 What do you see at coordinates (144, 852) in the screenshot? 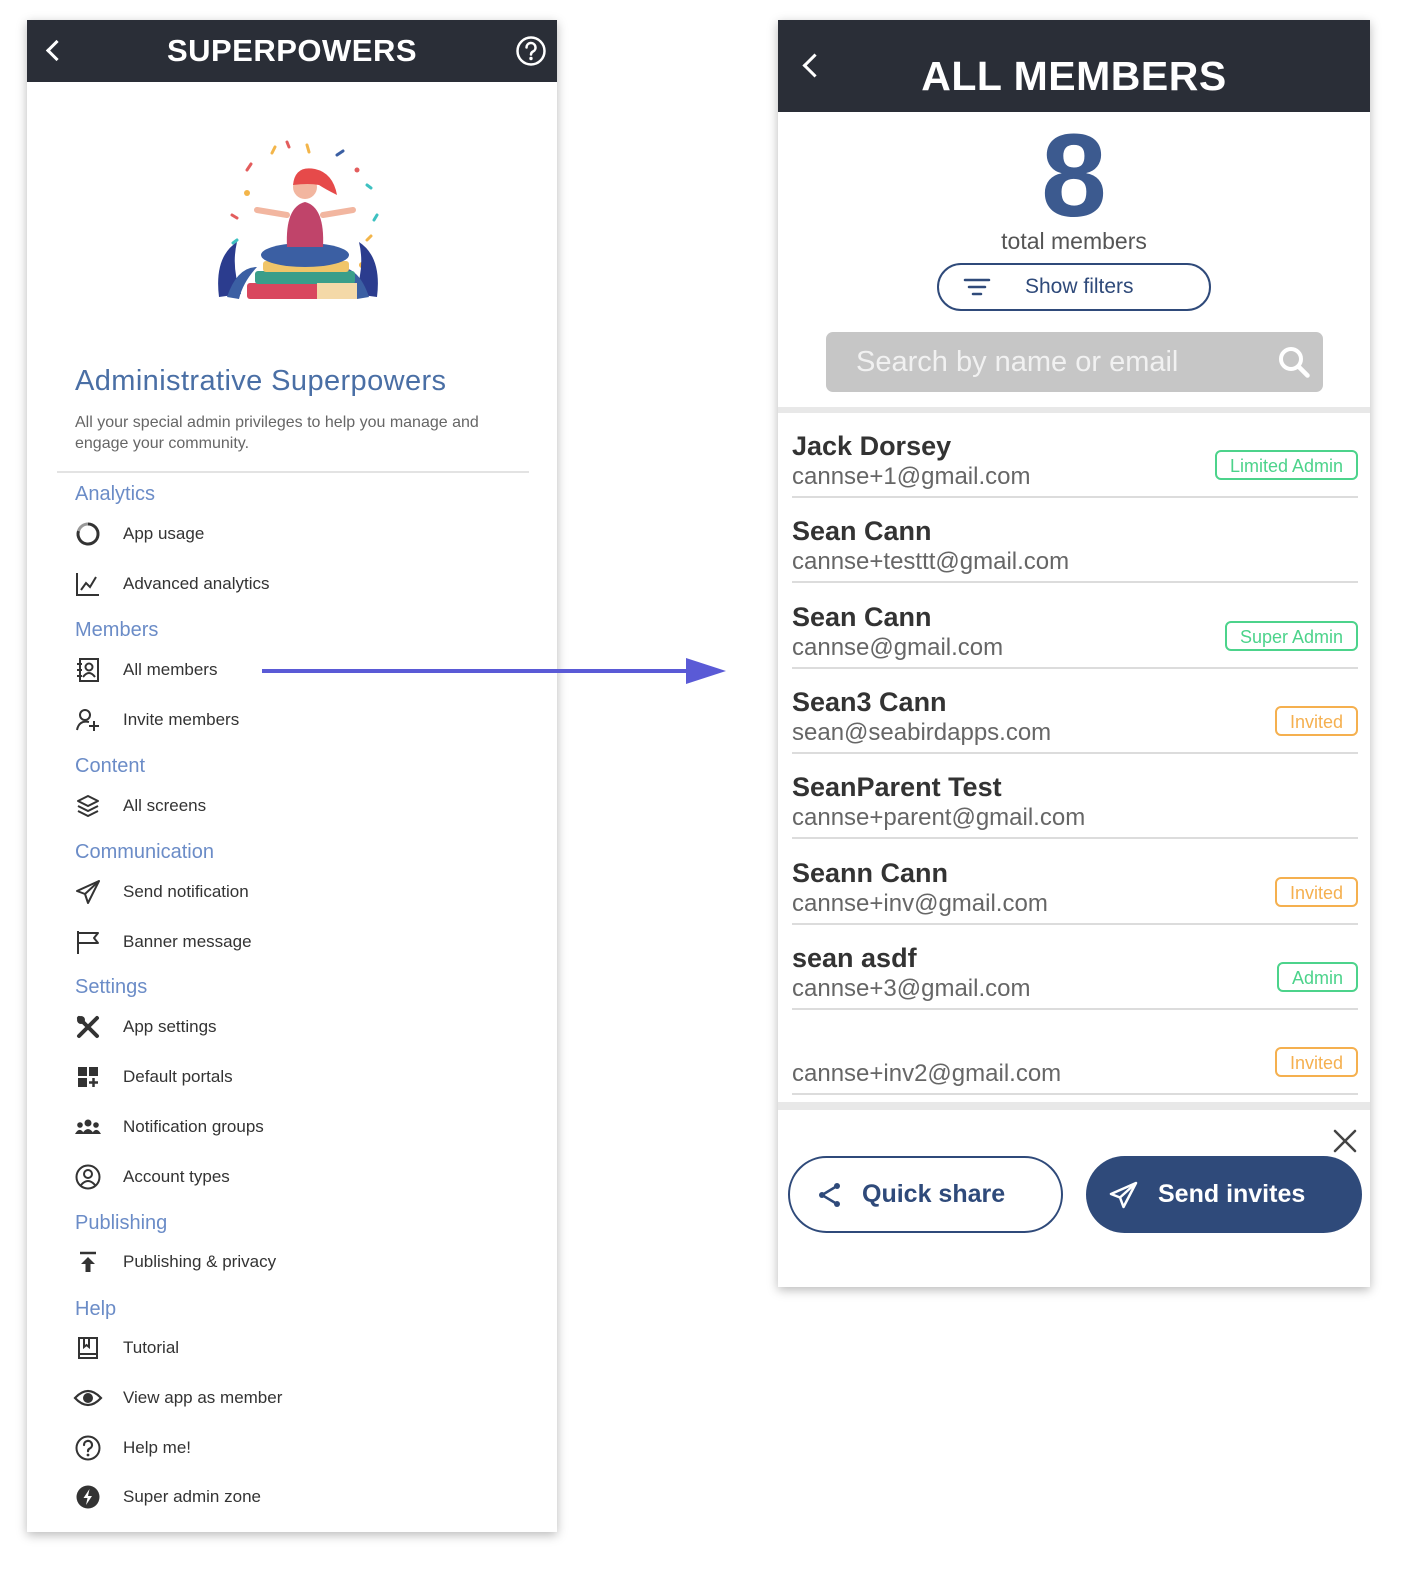
I see `section-communication: Communication` at bounding box center [144, 852].